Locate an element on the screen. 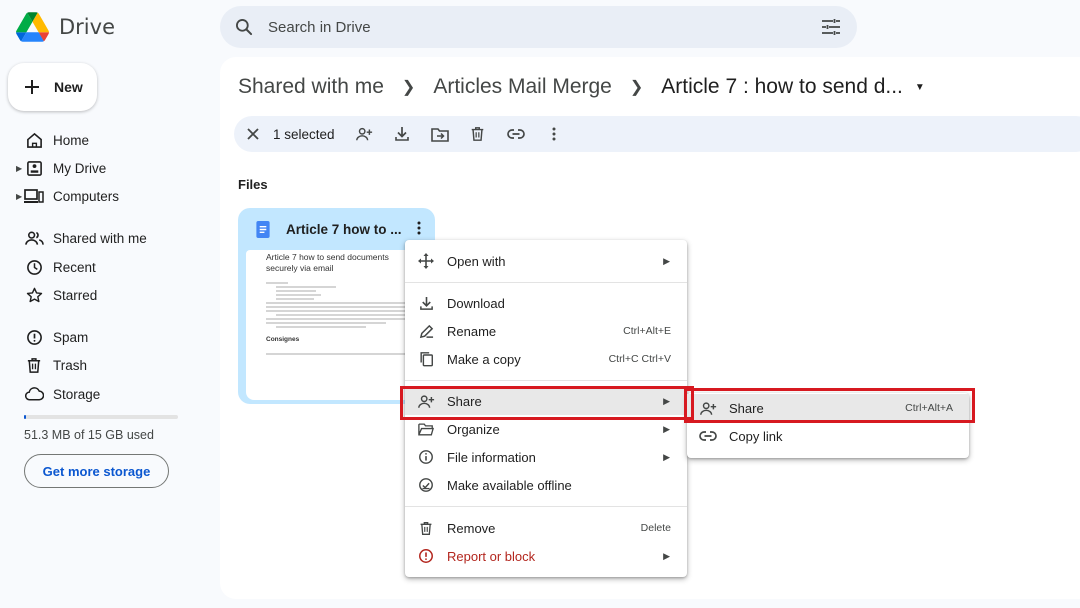 This screenshot has height=608, width=1080. open-with-icon is located at coordinates (426, 261).